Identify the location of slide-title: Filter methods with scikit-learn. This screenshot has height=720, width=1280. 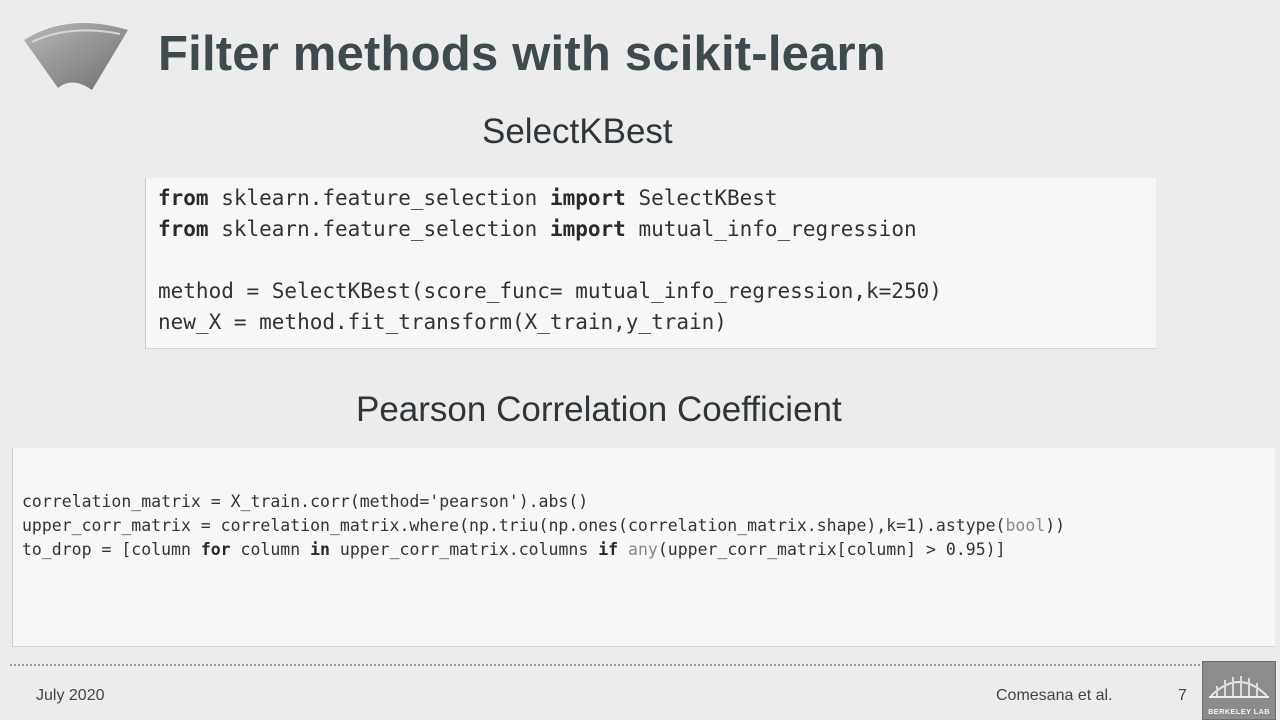
(522, 54).